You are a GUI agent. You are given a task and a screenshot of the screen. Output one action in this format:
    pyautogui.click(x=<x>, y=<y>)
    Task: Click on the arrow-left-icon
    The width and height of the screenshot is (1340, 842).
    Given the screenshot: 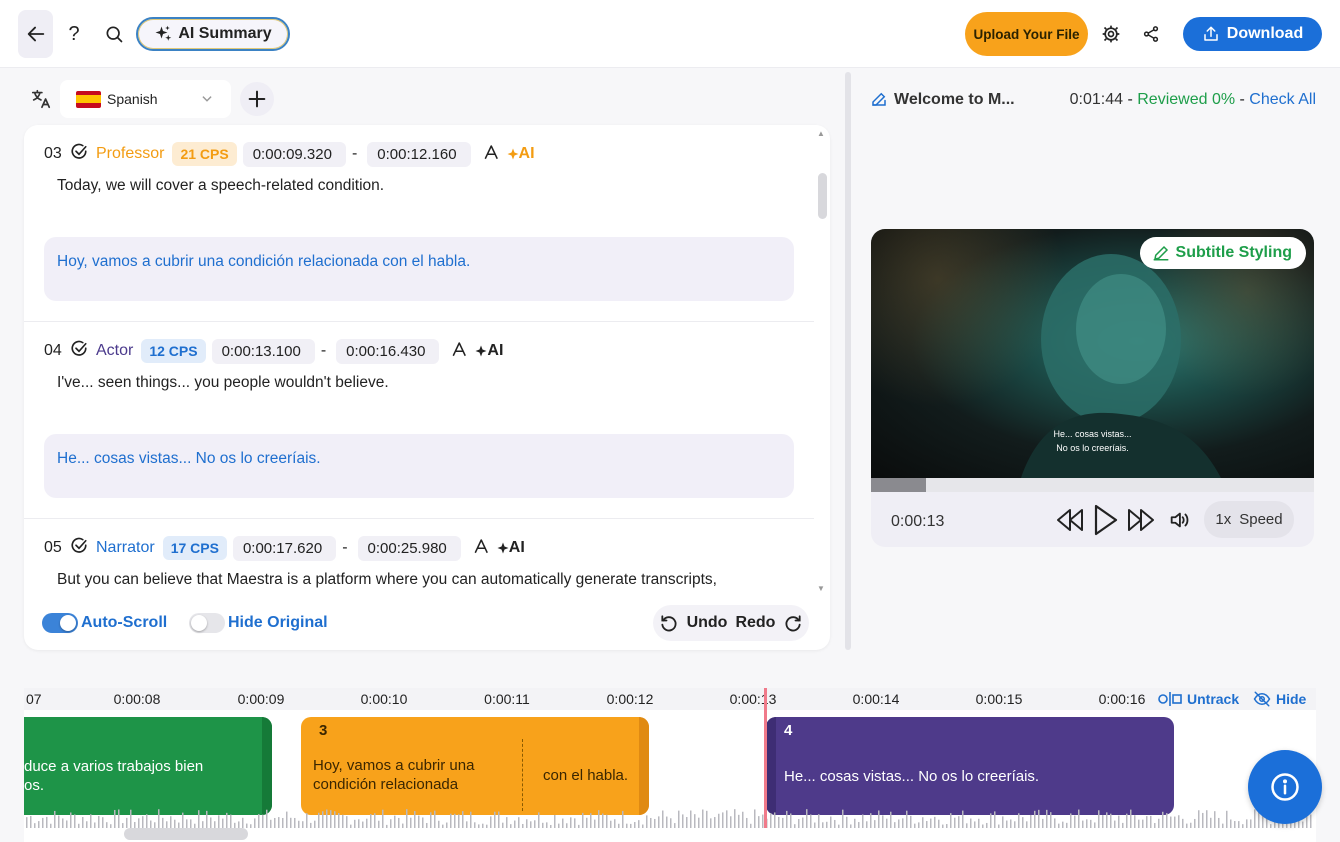 What is the action you would take?
    pyautogui.click(x=35, y=34)
    